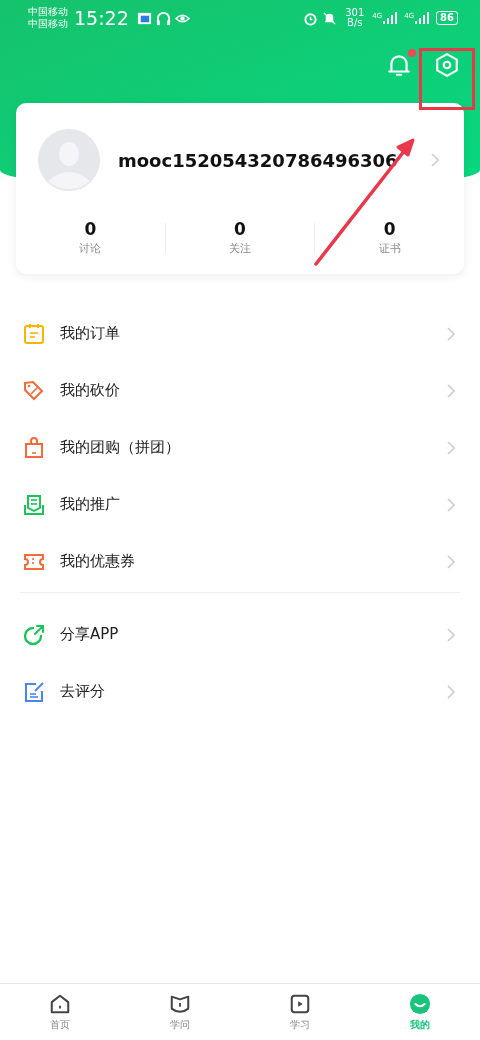 This screenshot has width=480, height=1040. Describe the element at coordinates (389, 248) in the screenshot. I see `stat-label: 证书` at that location.